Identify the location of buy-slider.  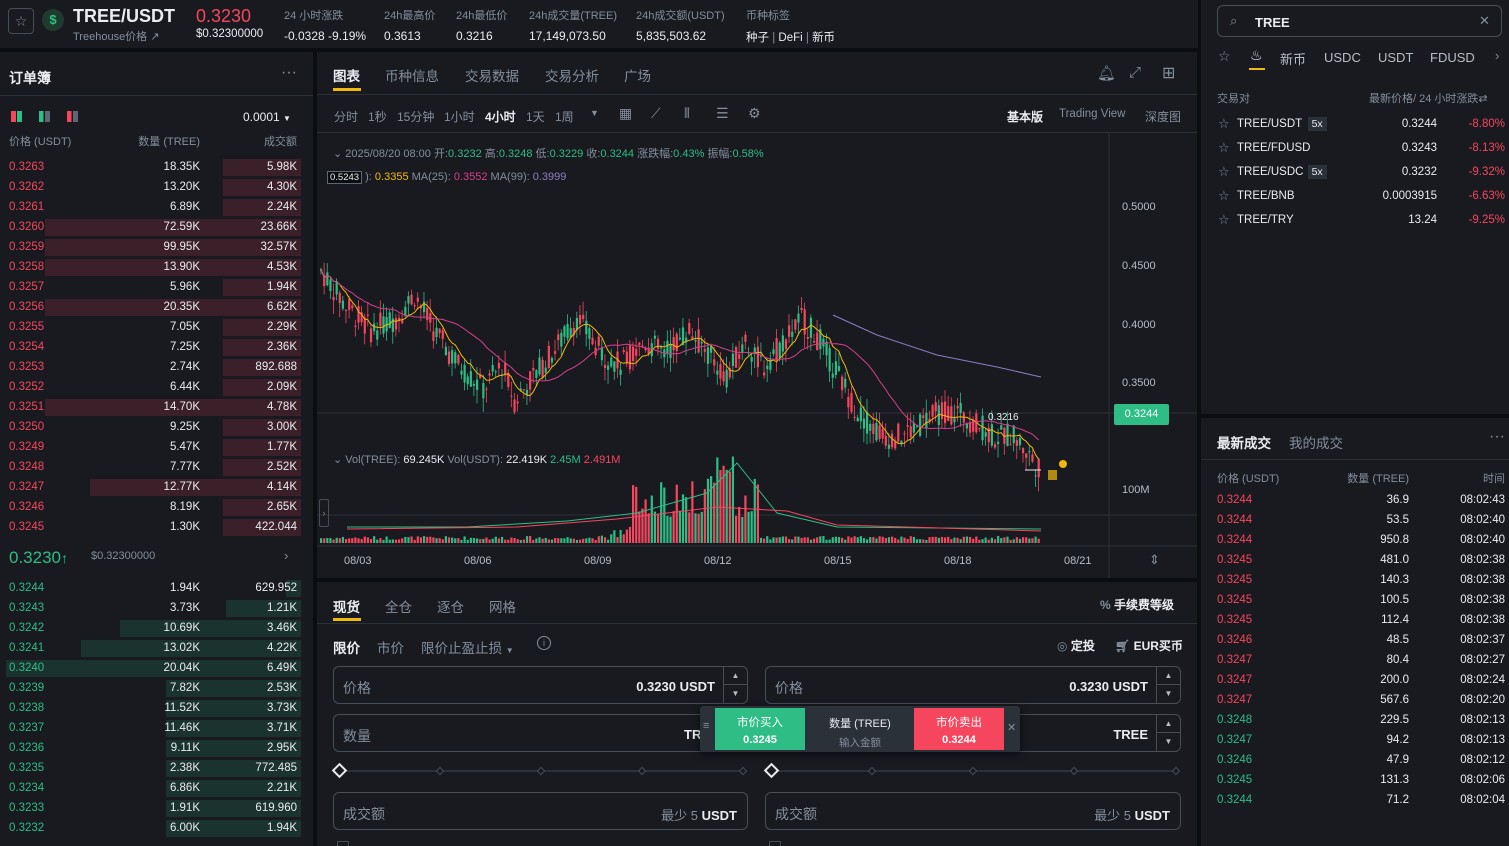
(539, 770).